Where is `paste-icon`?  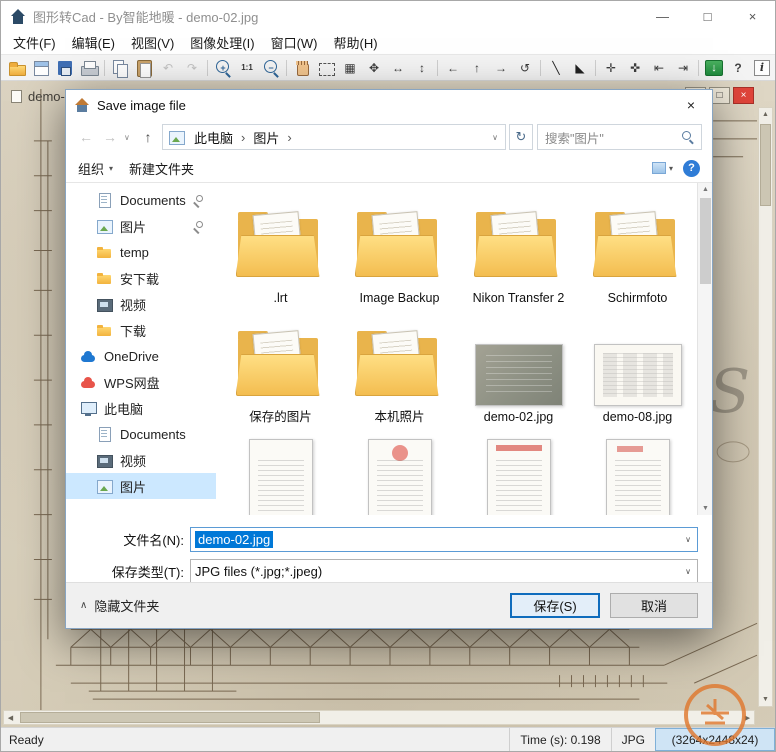
paste-icon is located at coordinates (144, 68).